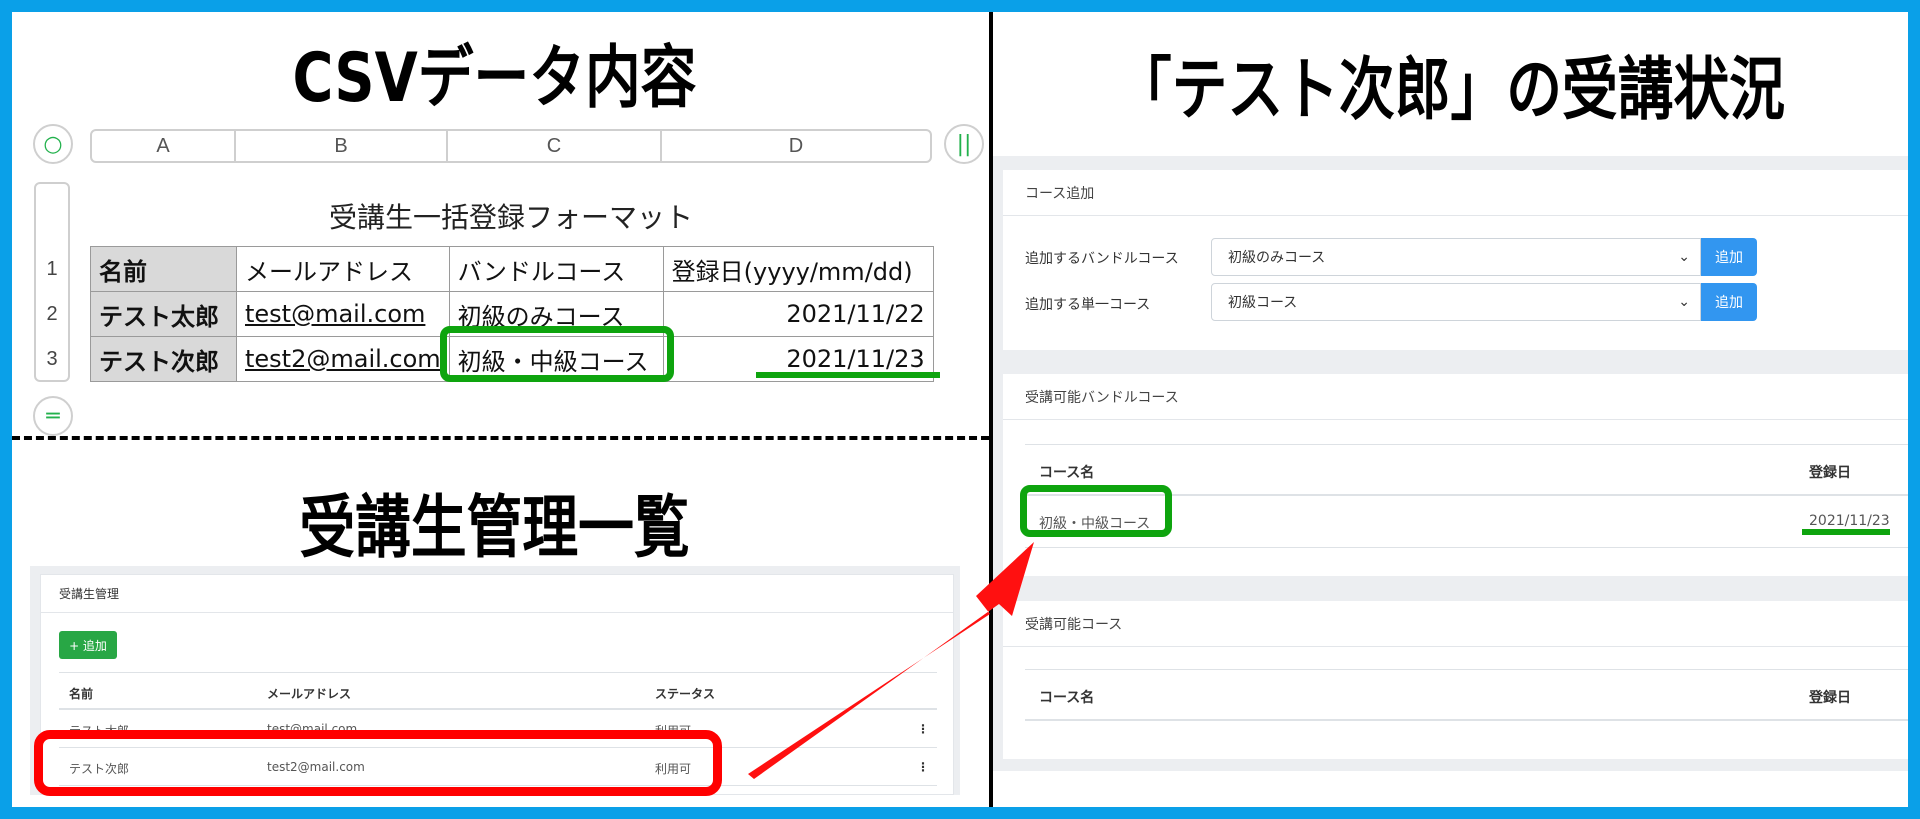  Describe the element at coordinates (500, 438) in the screenshot. I see `dashed-divider` at that location.